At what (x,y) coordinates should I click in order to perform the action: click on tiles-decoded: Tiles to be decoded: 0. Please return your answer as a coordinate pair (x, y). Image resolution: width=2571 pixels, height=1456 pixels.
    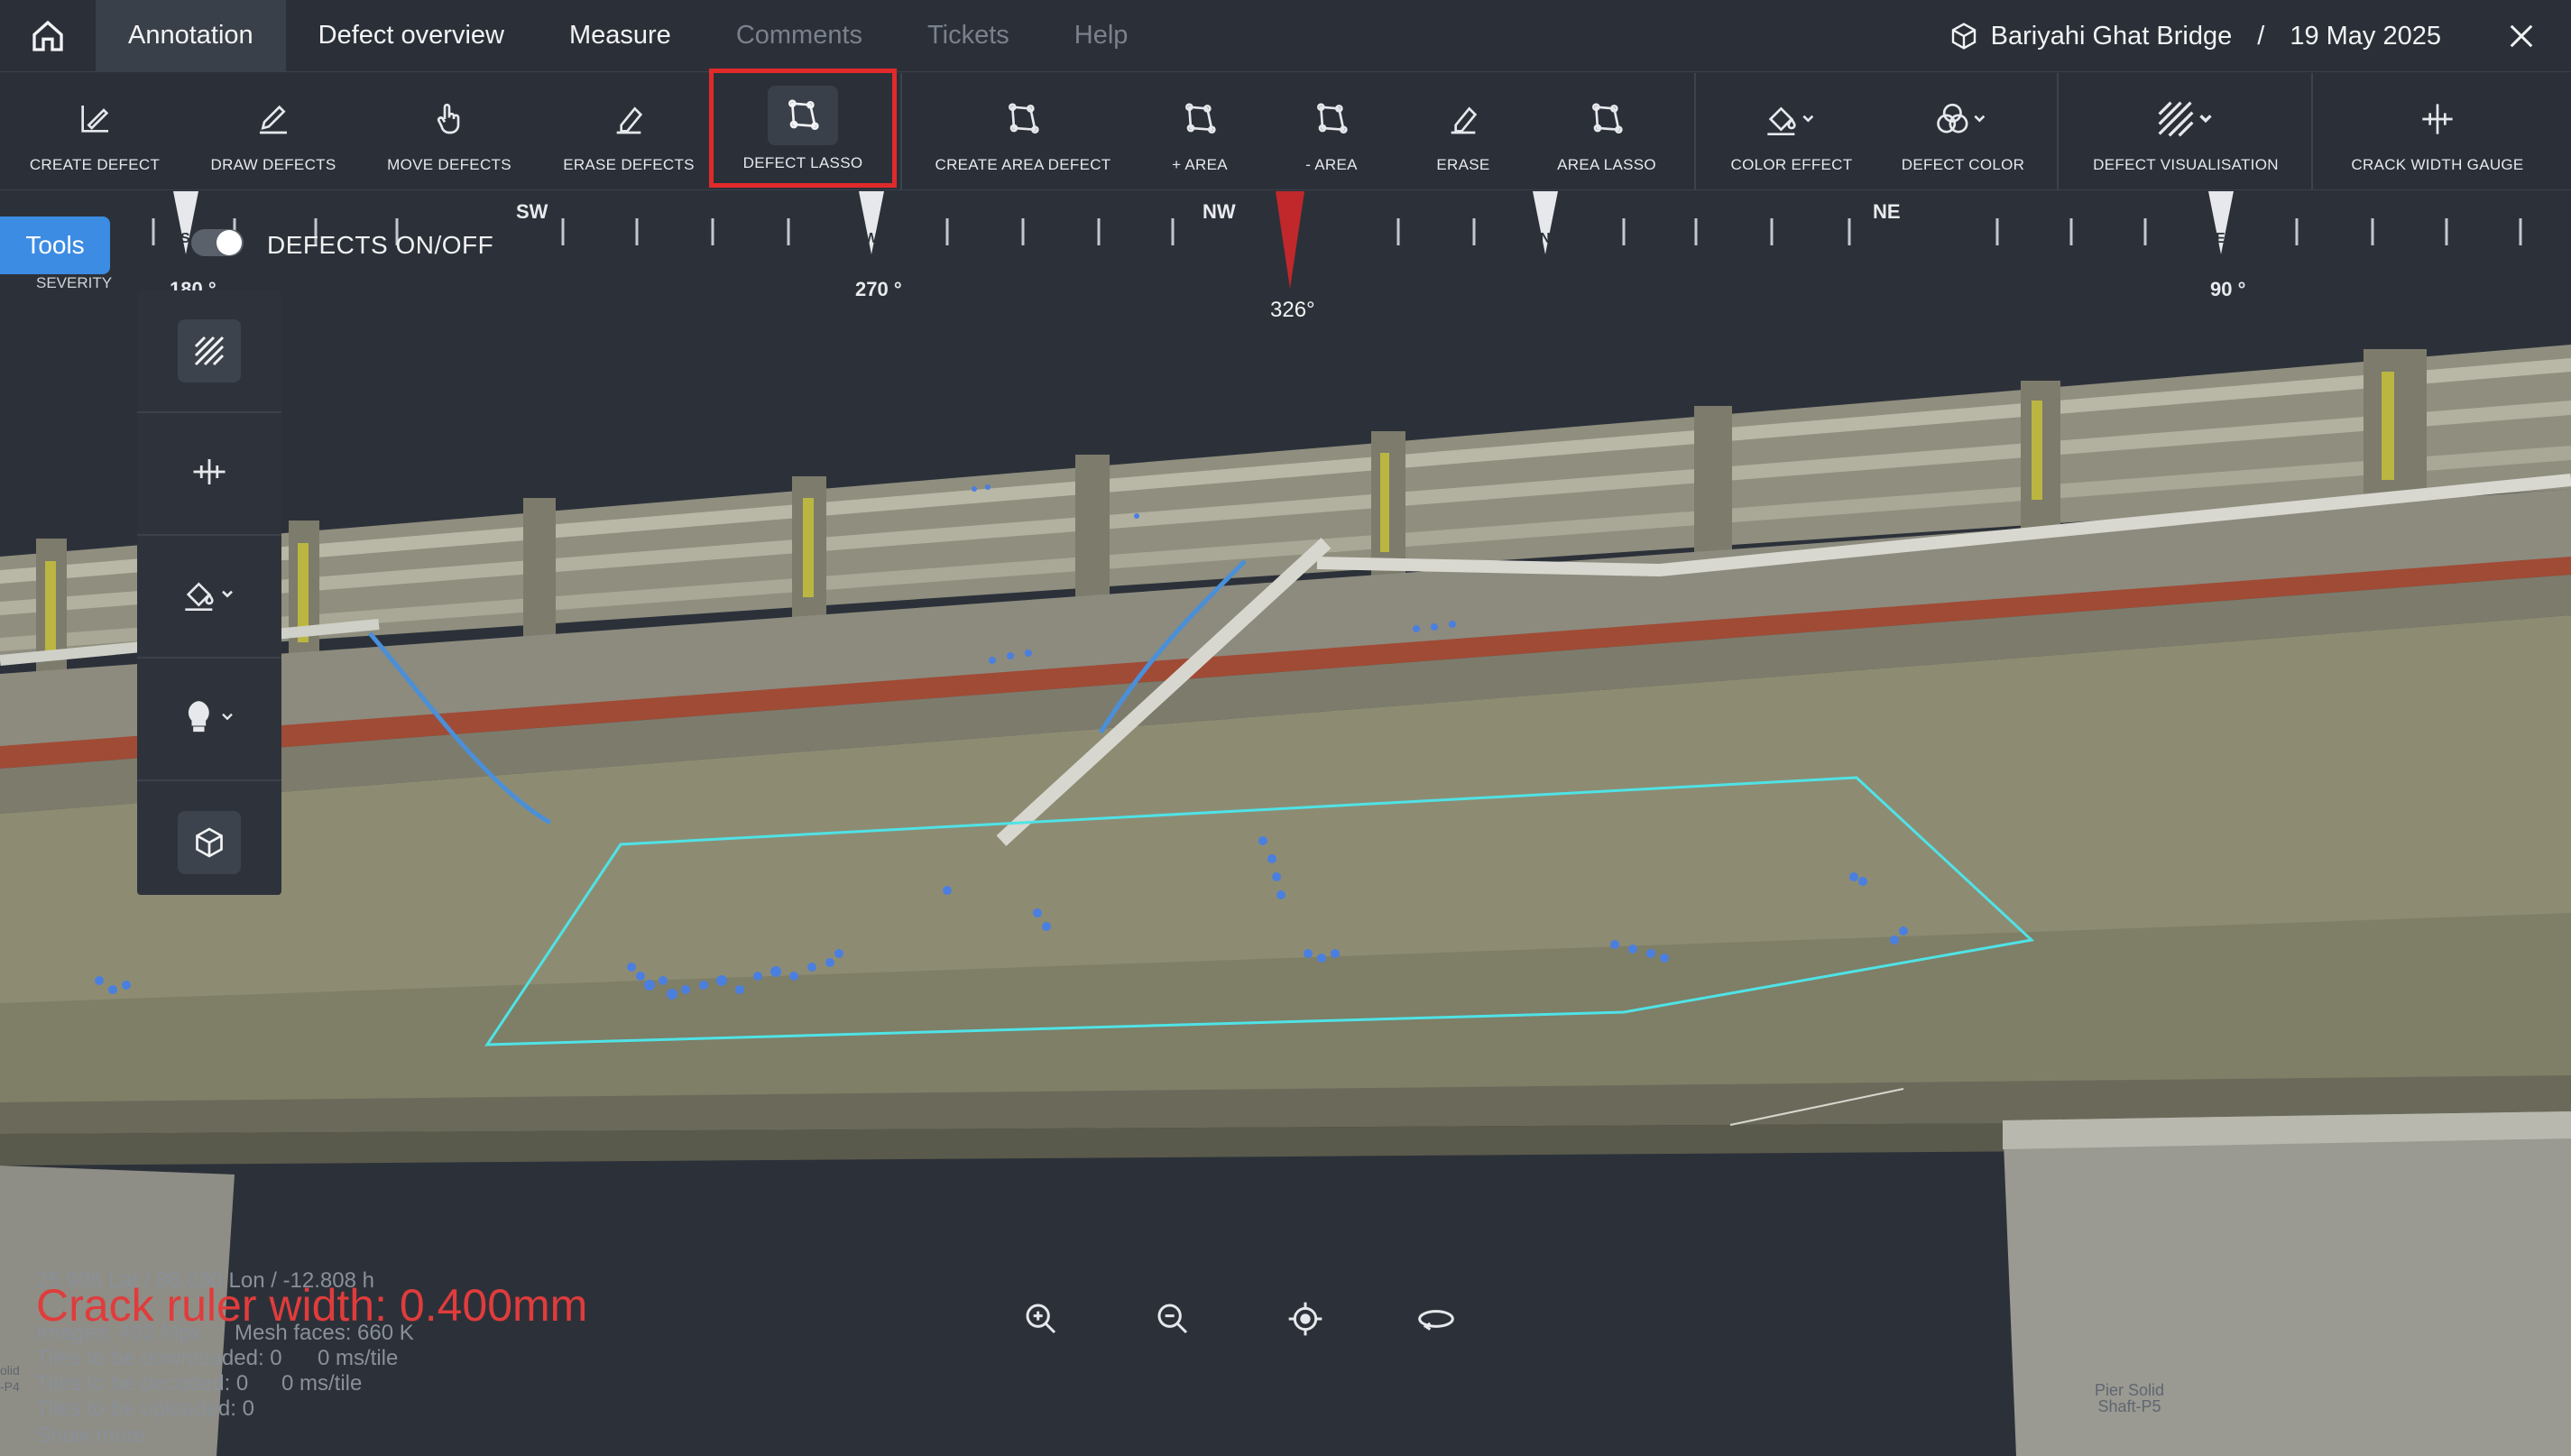
    Looking at the image, I should click on (142, 1383).